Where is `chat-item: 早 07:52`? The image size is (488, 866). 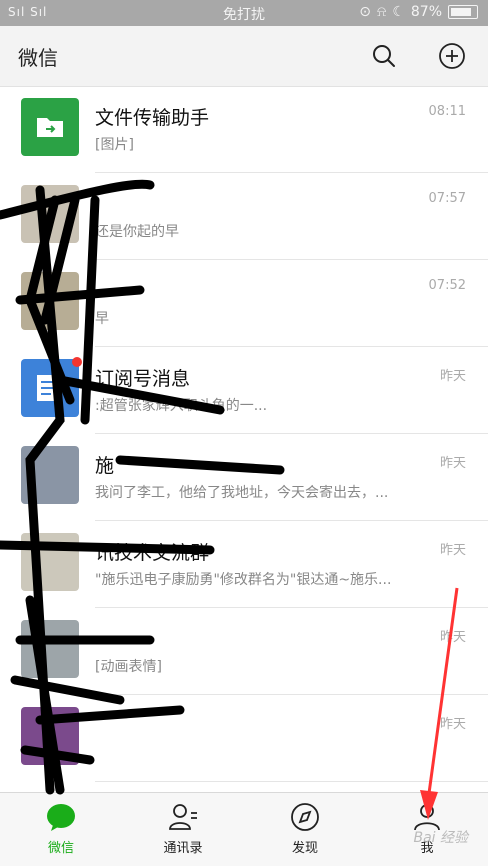 chat-item: 早 07:52 is located at coordinates (244, 304).